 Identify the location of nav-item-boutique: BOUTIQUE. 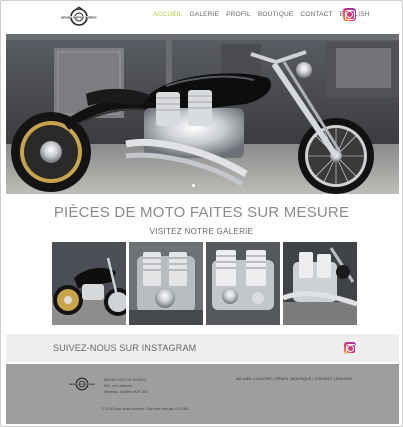
(276, 14).